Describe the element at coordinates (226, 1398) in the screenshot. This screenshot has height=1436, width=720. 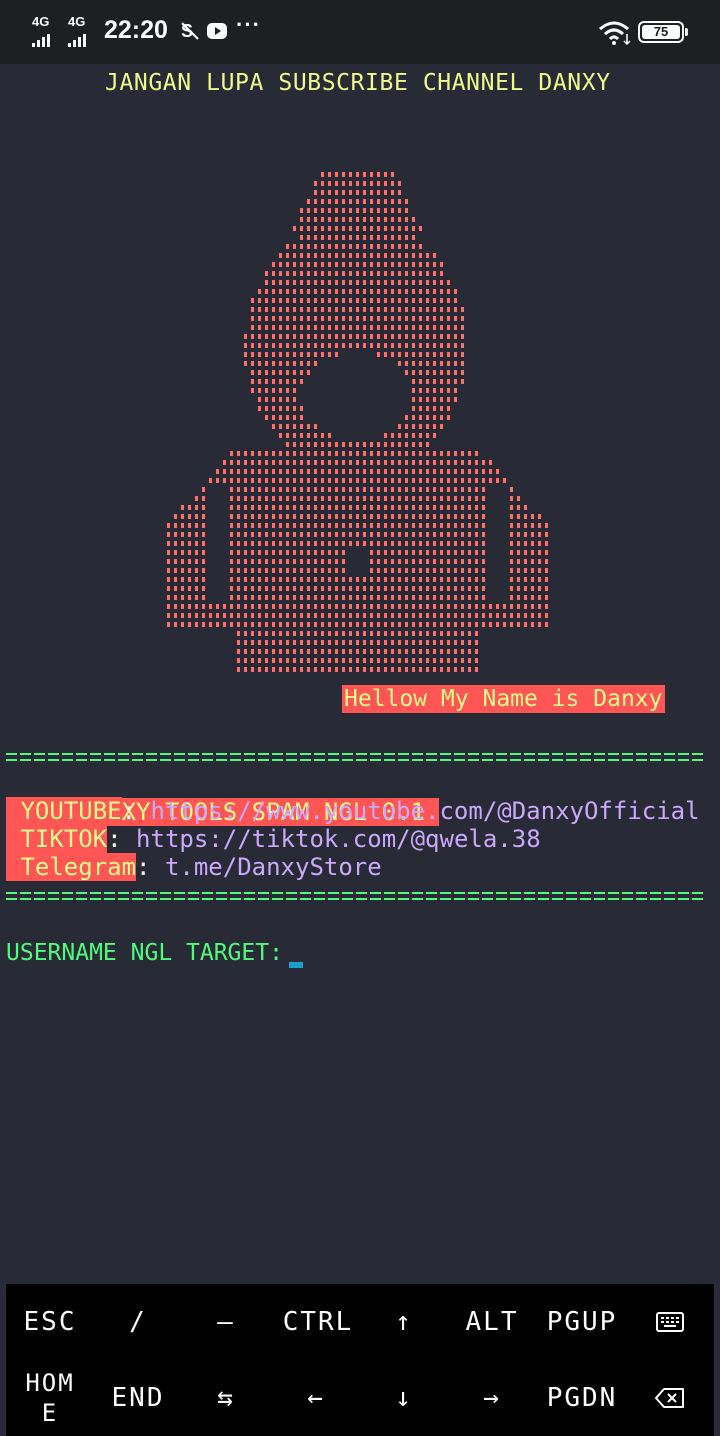
I see `key-tab: ⇆` at that location.